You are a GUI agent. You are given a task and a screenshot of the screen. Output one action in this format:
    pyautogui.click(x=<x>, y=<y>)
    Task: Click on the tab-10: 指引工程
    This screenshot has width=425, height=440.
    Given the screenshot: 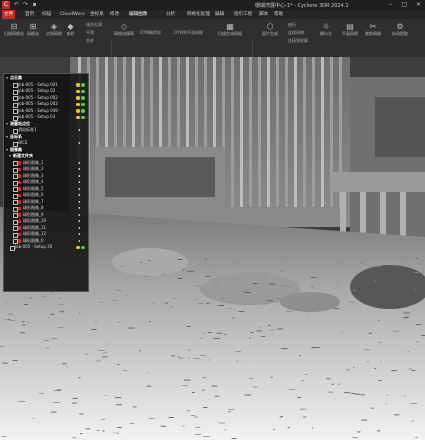 What is the action you would take?
    pyautogui.click(x=243, y=14)
    